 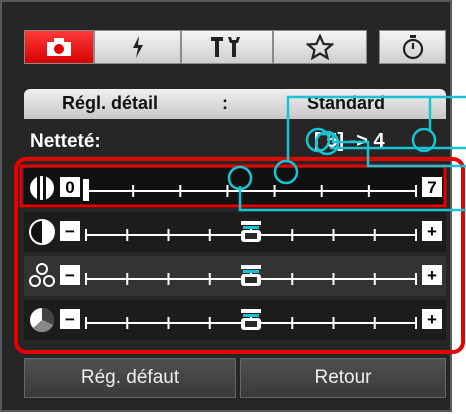 What do you see at coordinates (251, 311) in the screenshot?
I see `color-tone-marker` at bounding box center [251, 311].